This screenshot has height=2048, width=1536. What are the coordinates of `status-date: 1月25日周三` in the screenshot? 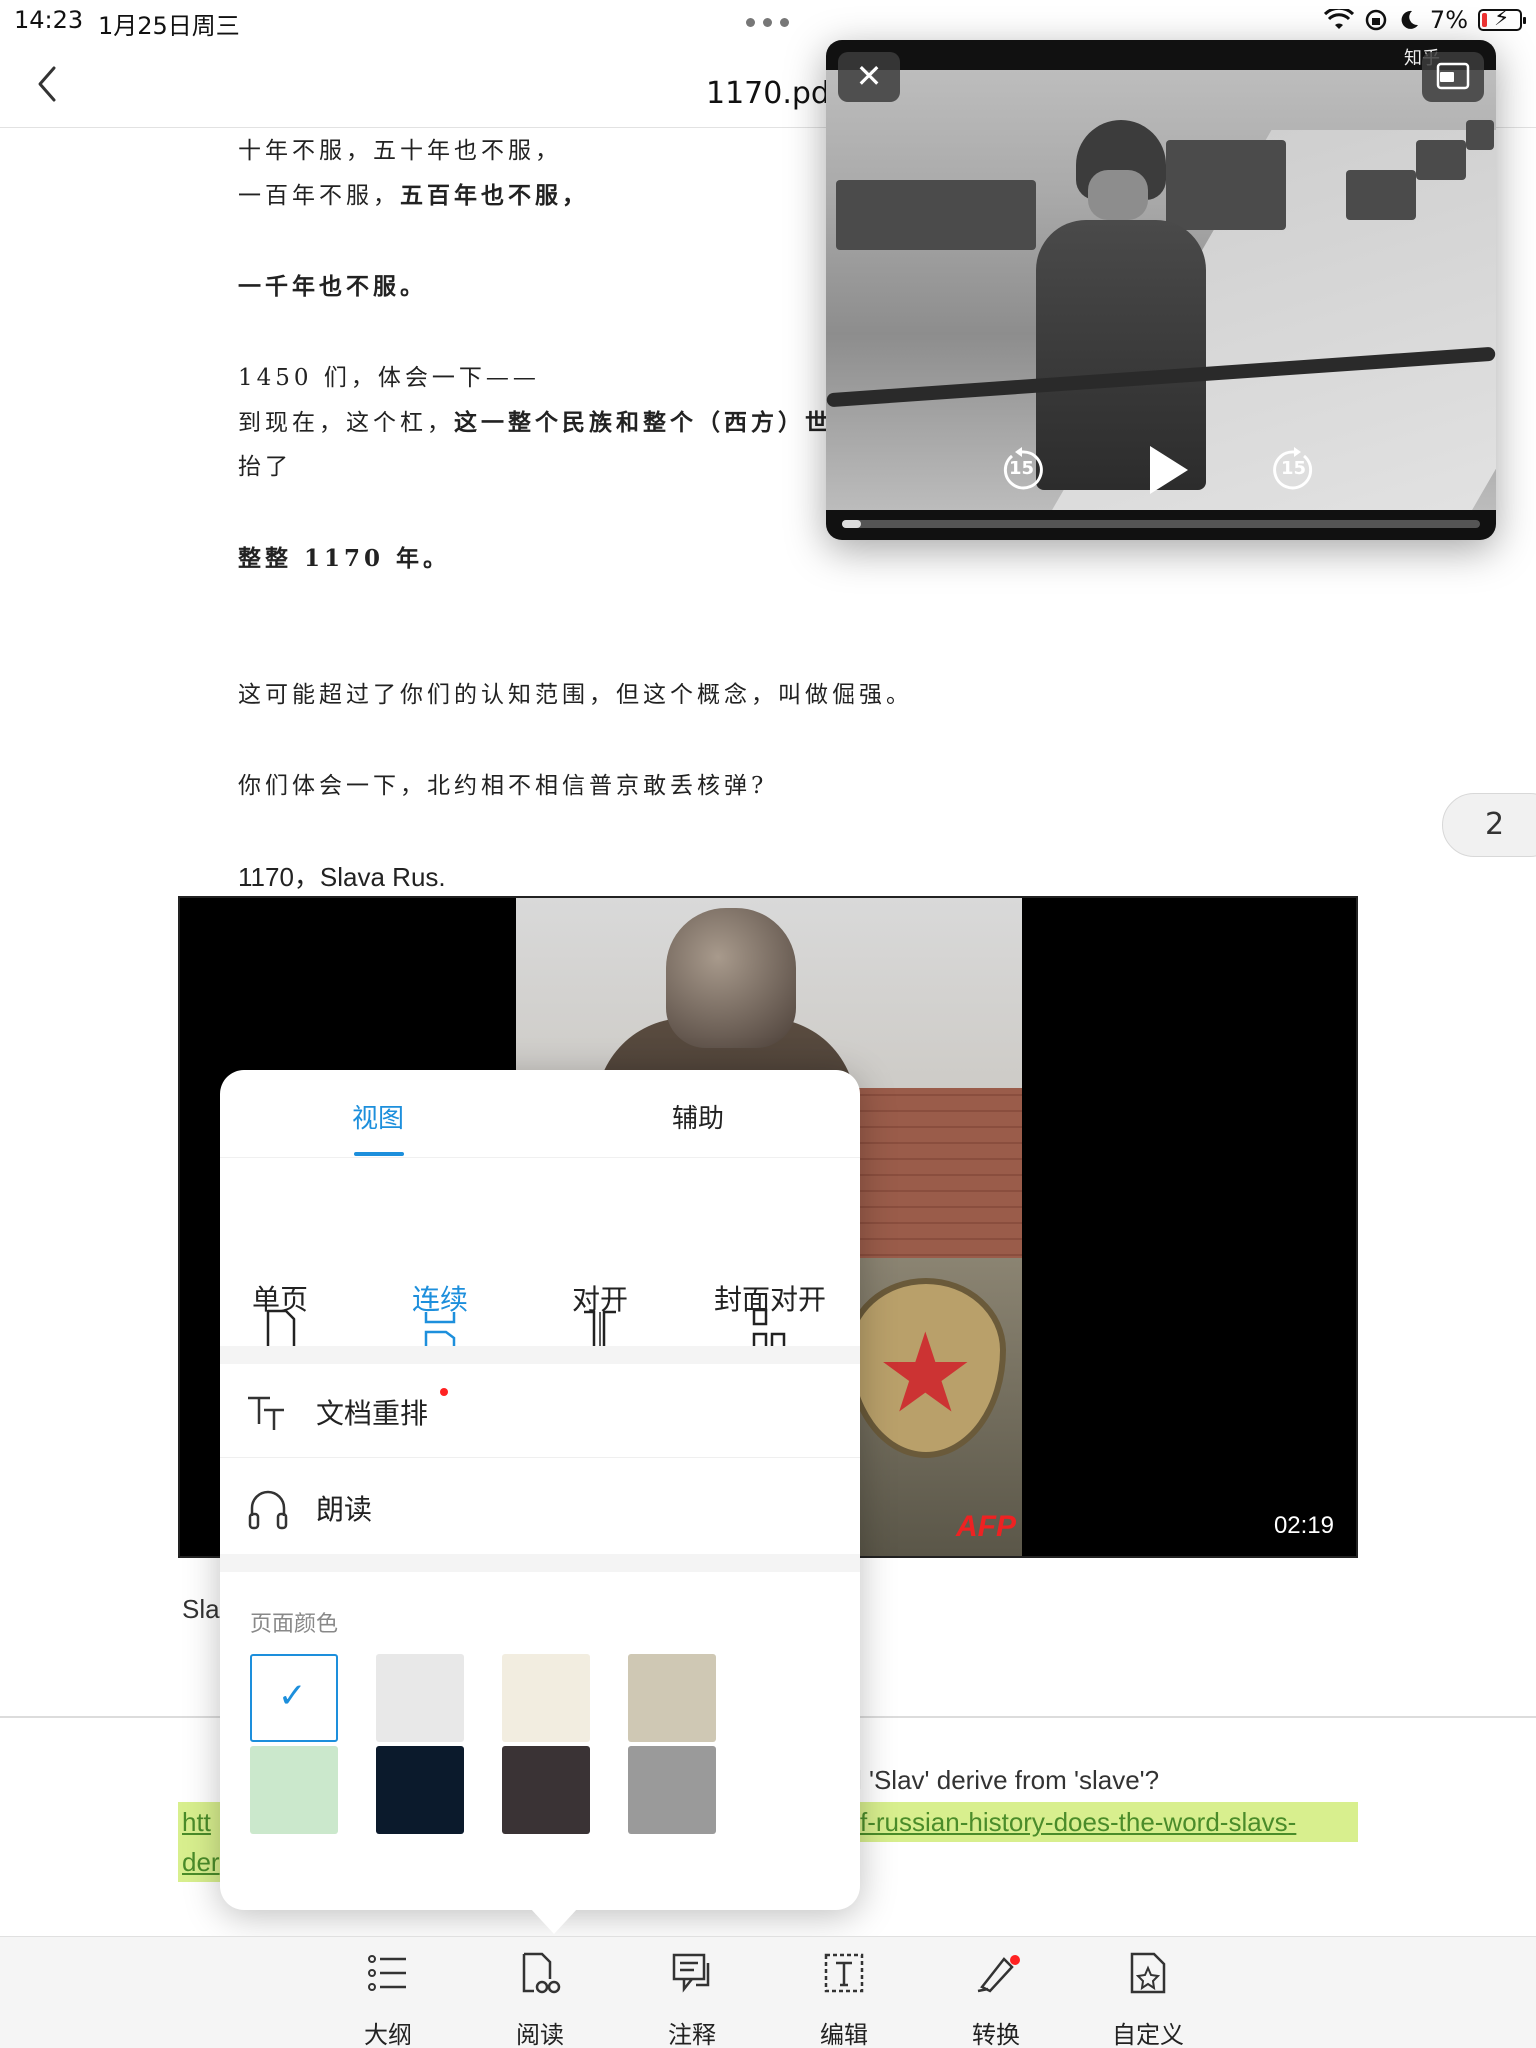 It's located at (169, 26).